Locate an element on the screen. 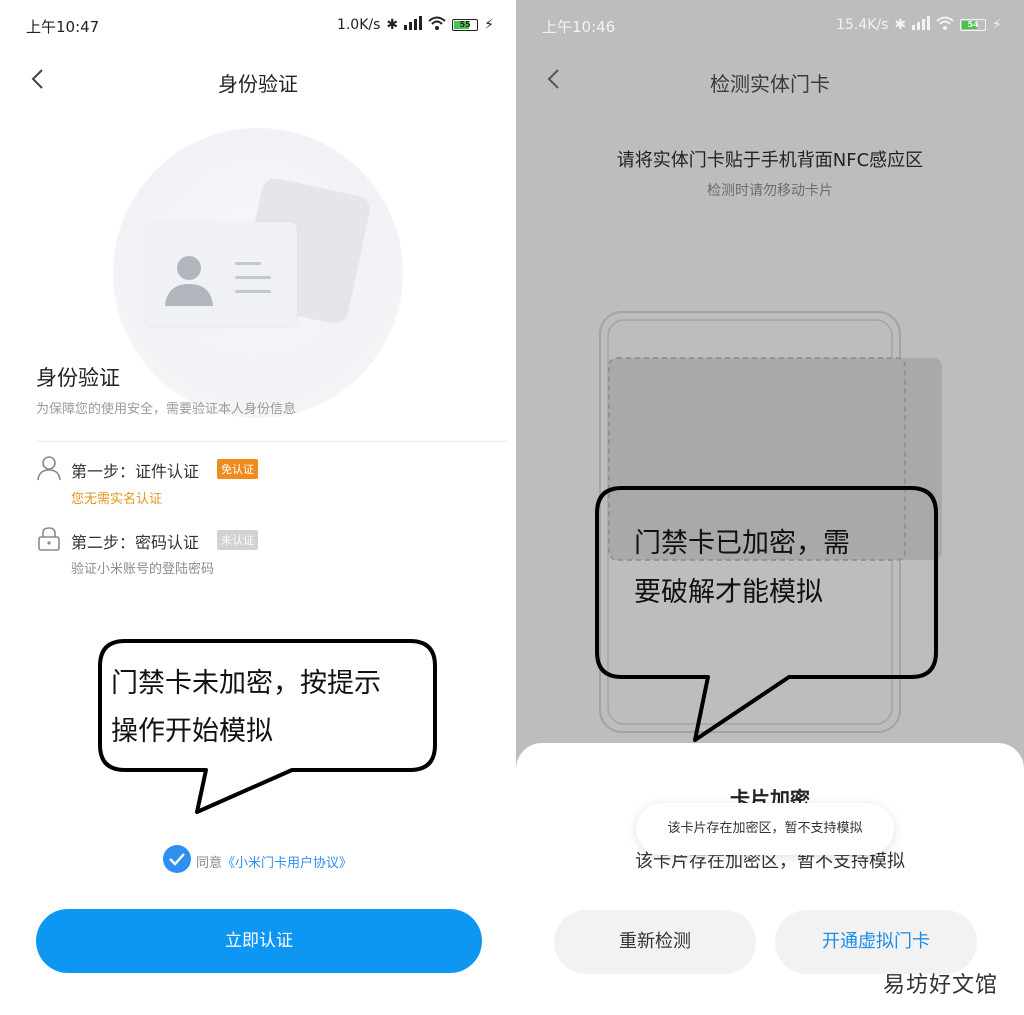 The width and height of the screenshot is (1024, 1015). section-subtitle: 为保障您的使用安全，需要验证本人身份信息 is located at coordinates (166, 409).